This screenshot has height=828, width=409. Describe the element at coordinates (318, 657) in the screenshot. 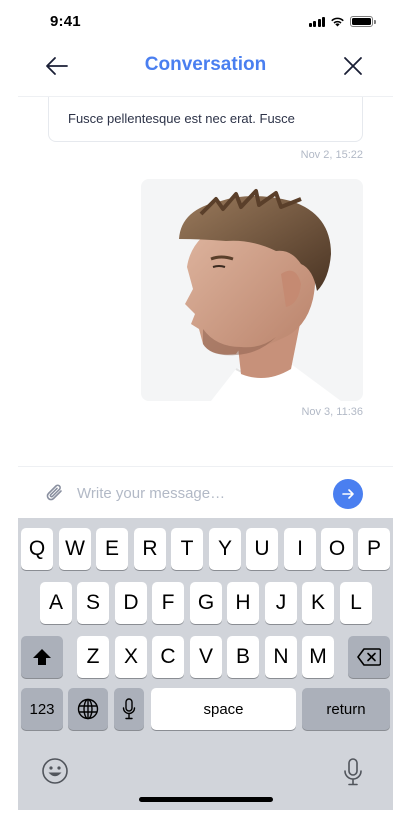

I see `key-m: M` at that location.